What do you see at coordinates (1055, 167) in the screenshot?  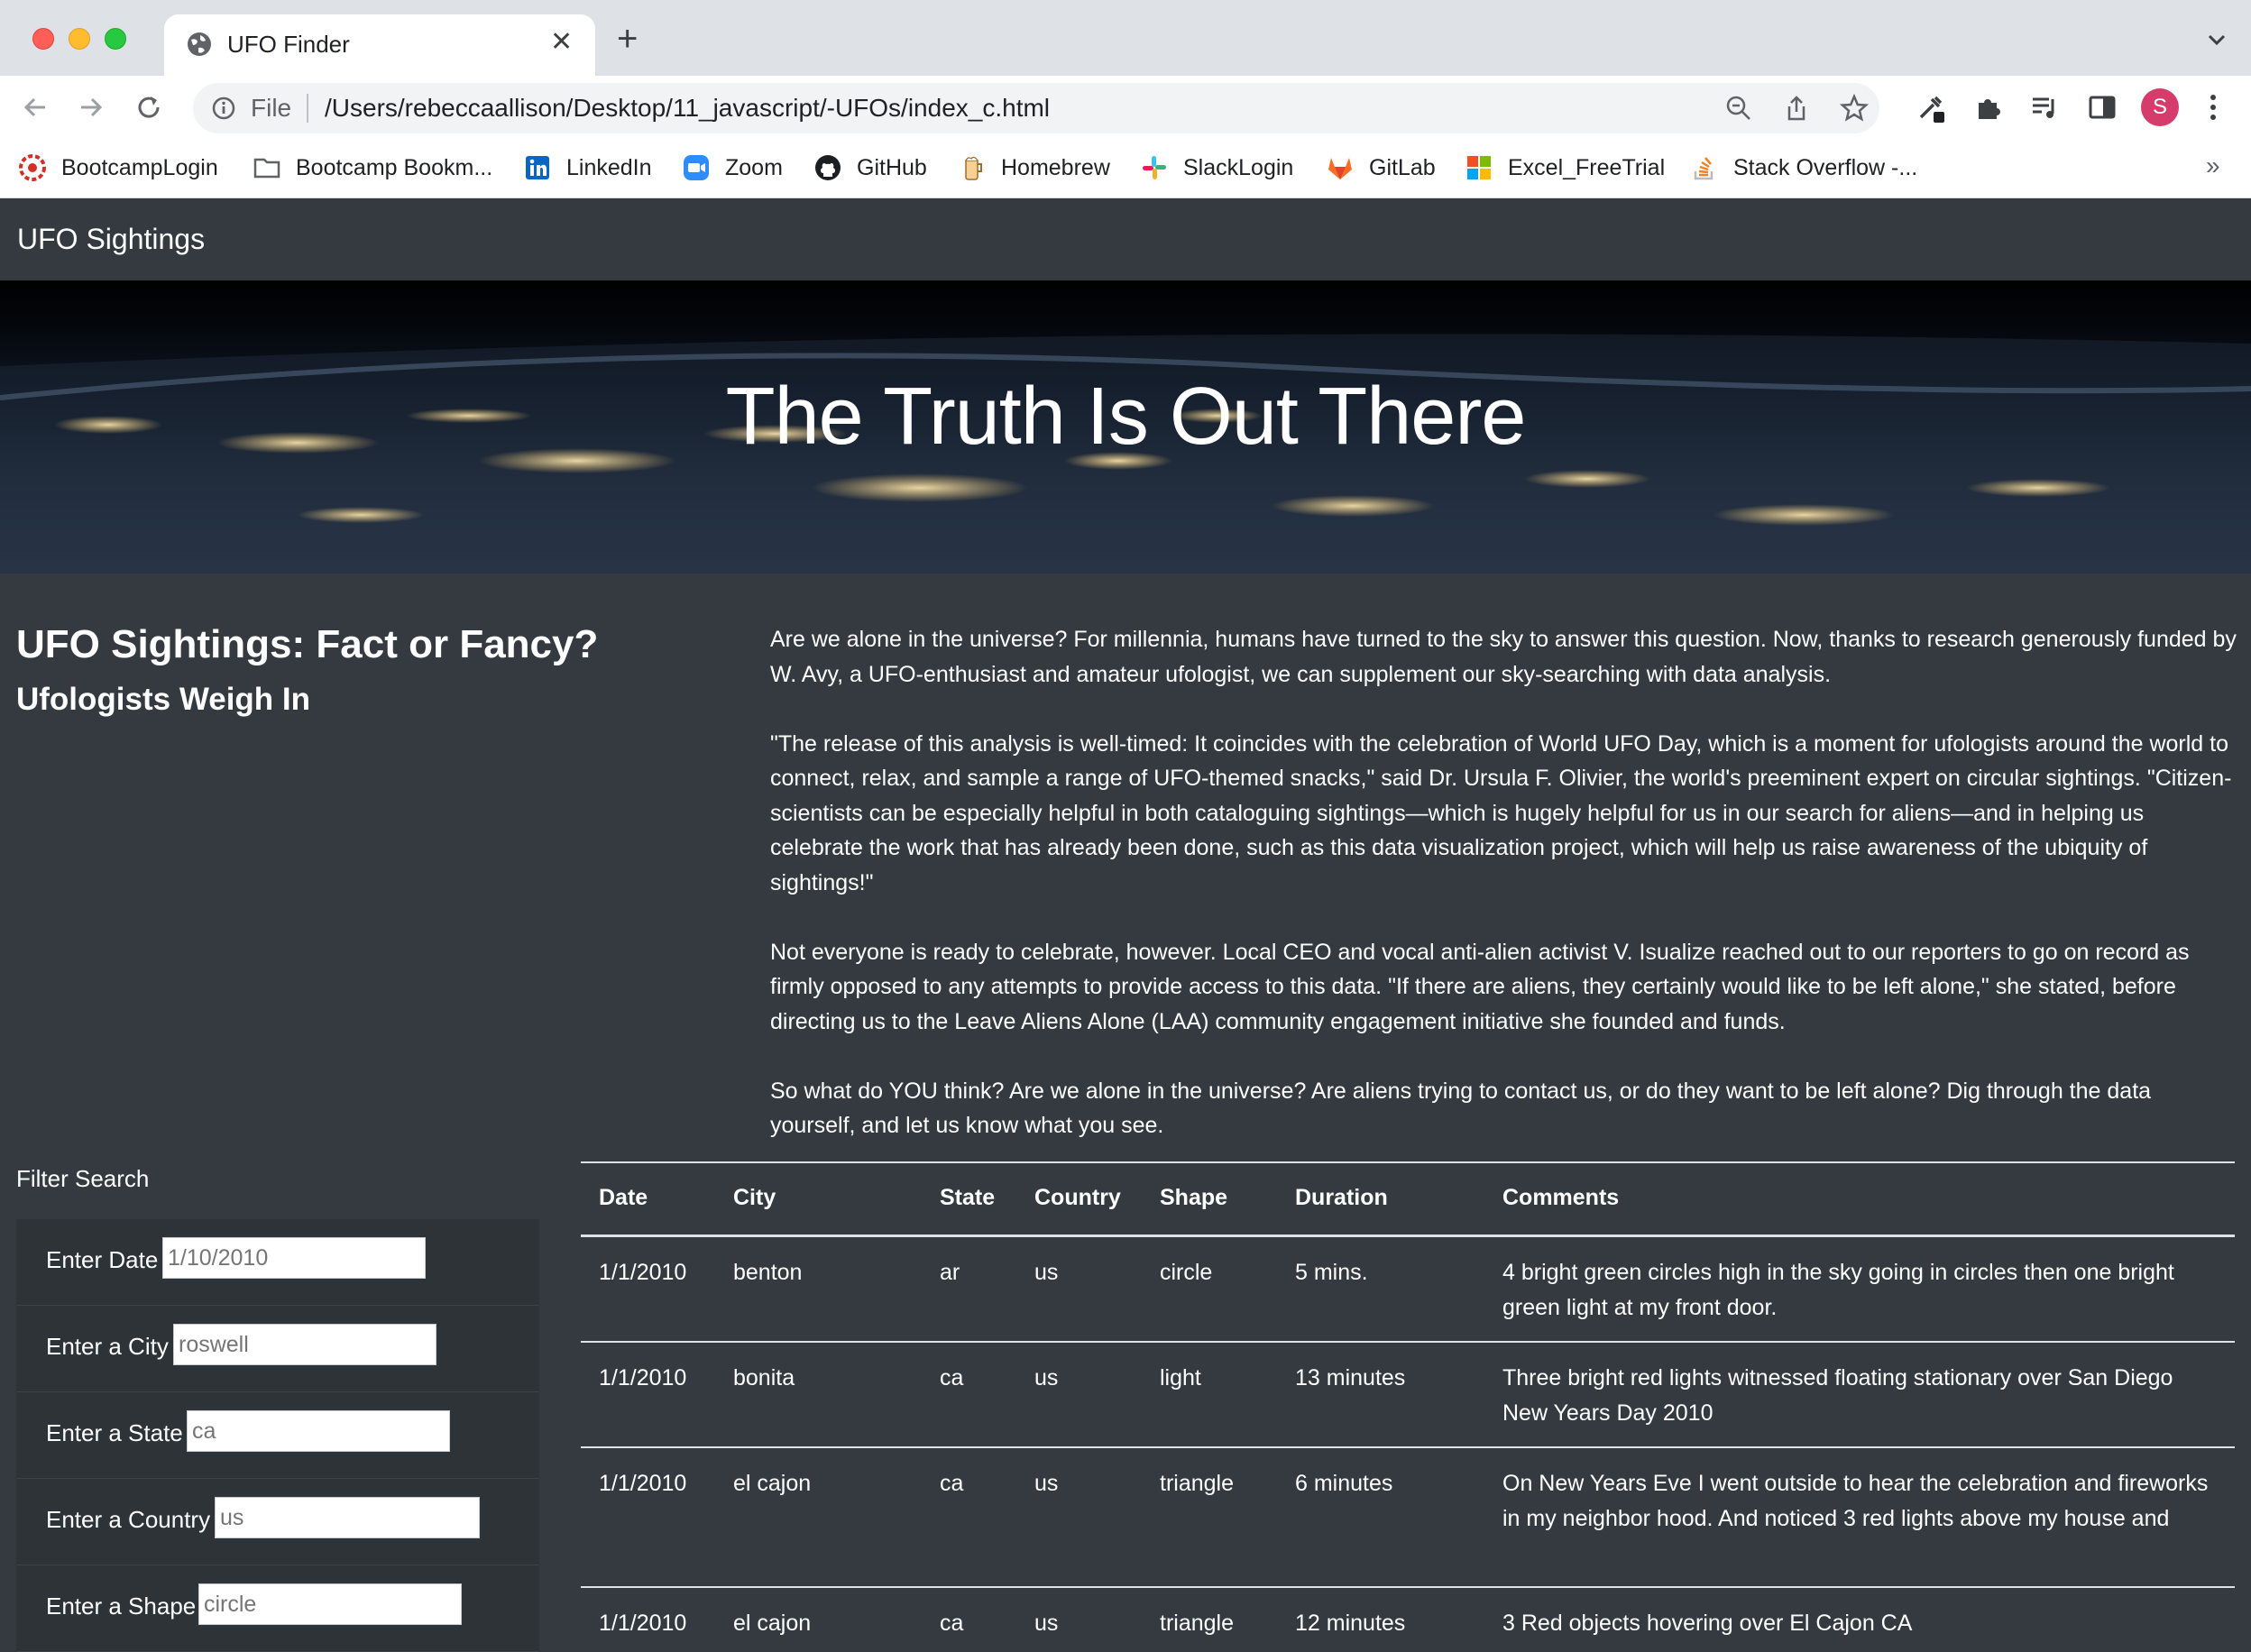 I see `bookmark-label: Homebrew` at bounding box center [1055, 167].